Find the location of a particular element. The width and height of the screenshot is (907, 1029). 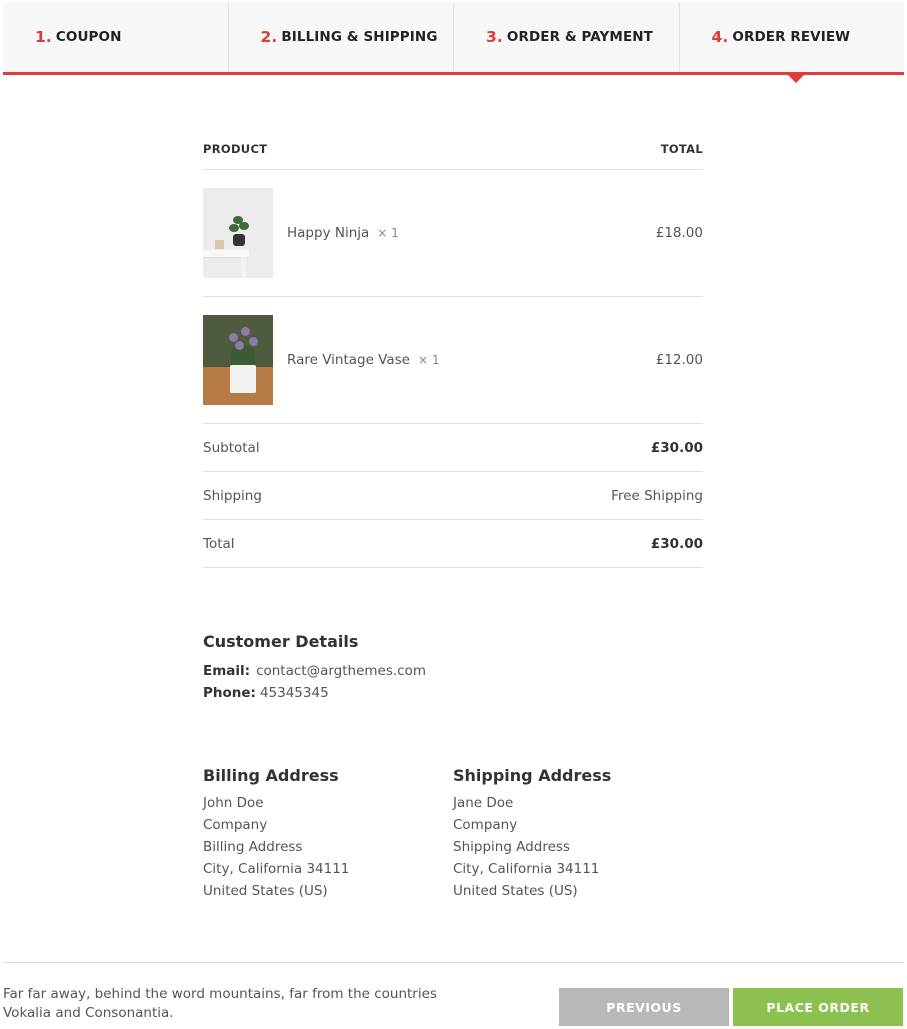

shipping-city: City, California 34111 is located at coordinates (526, 869).